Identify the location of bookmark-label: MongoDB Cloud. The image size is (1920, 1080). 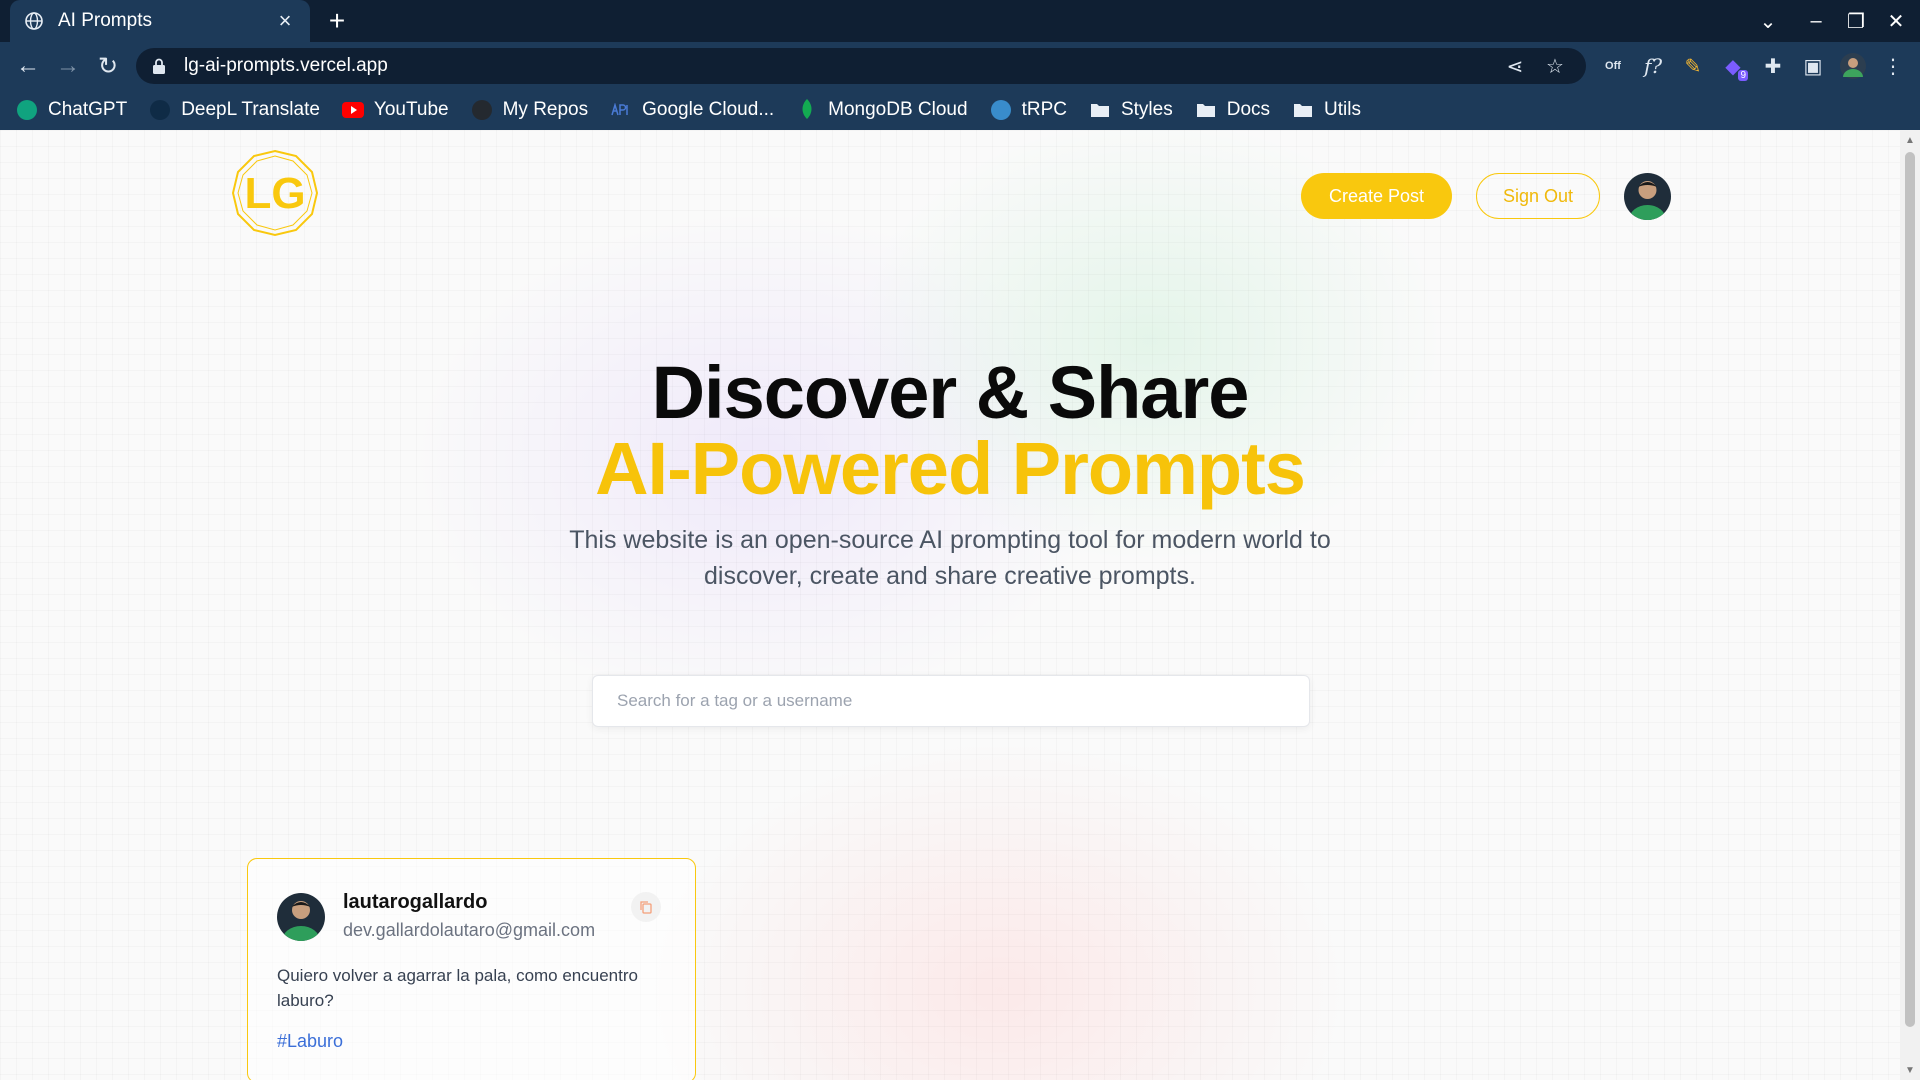
(898, 109).